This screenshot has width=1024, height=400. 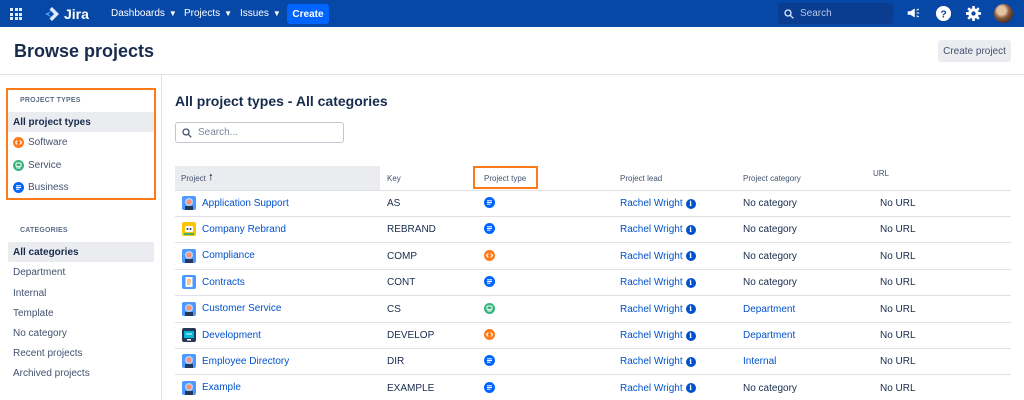 I want to click on nav-dashboards-menu: Dashboards ▼, so click(x=144, y=13).